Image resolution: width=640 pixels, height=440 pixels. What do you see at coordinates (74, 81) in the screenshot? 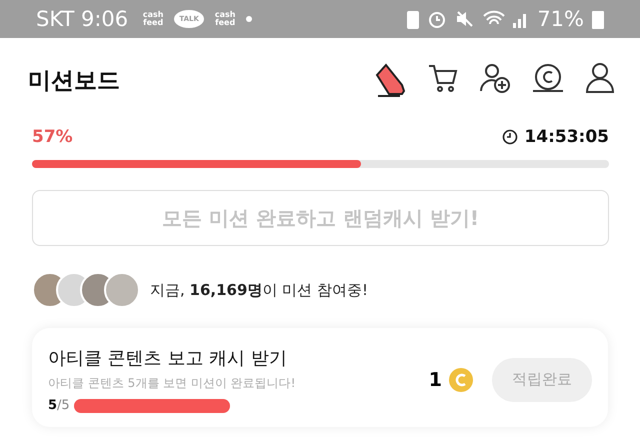
I see `page-title: 미션보드` at bounding box center [74, 81].